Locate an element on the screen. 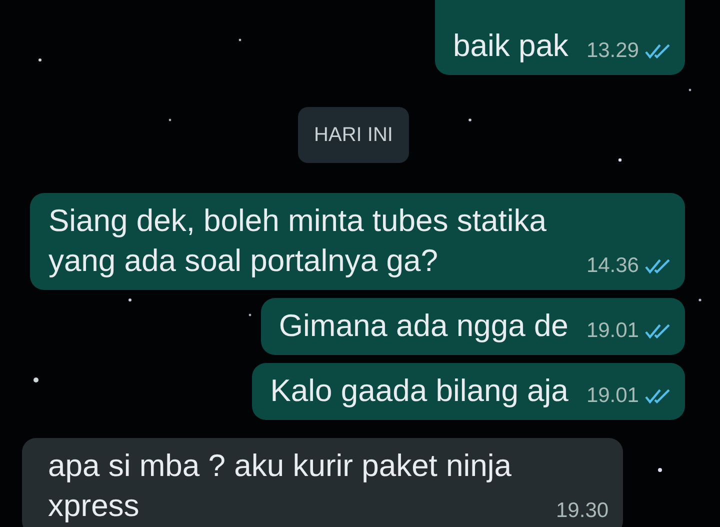 The width and height of the screenshot is (720, 527). message-text: Kalo gaada bilang aja is located at coordinates (419, 391).